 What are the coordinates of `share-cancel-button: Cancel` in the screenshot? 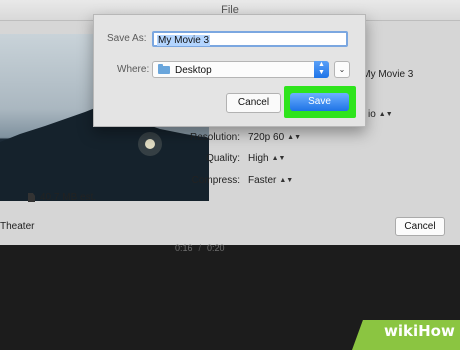 It's located at (420, 226).